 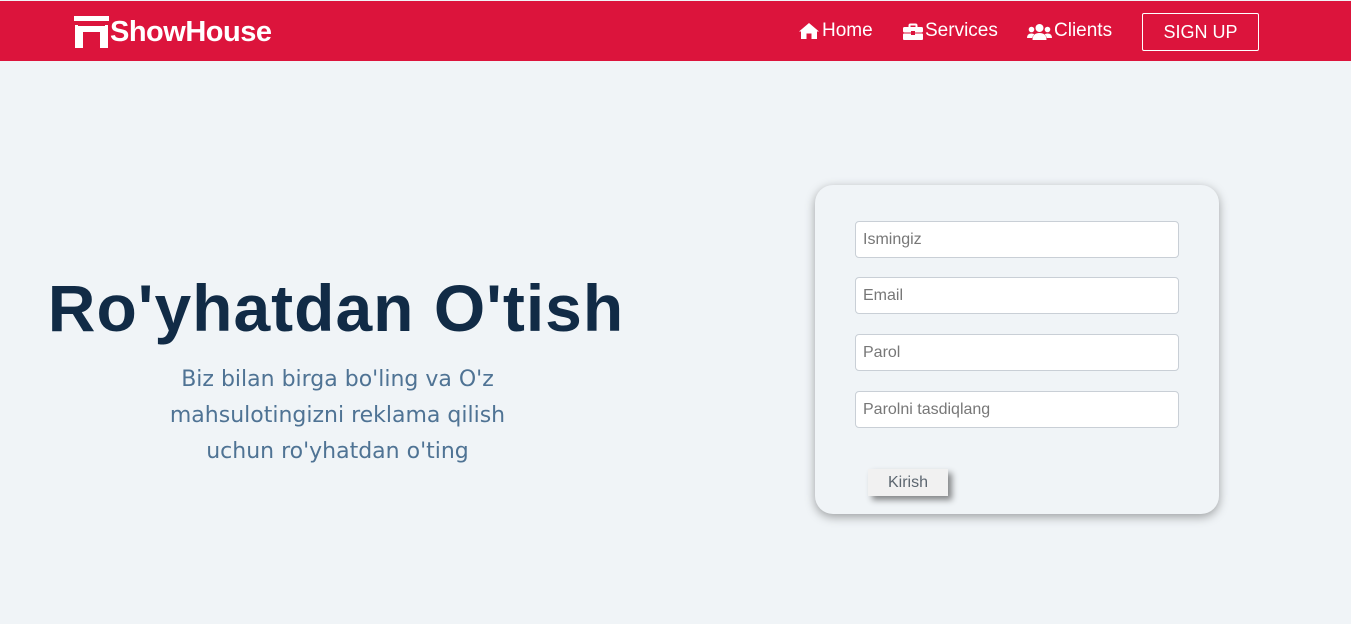 I want to click on subtitle-line: uchun ro'yhatdan o'ting, so click(x=337, y=451).